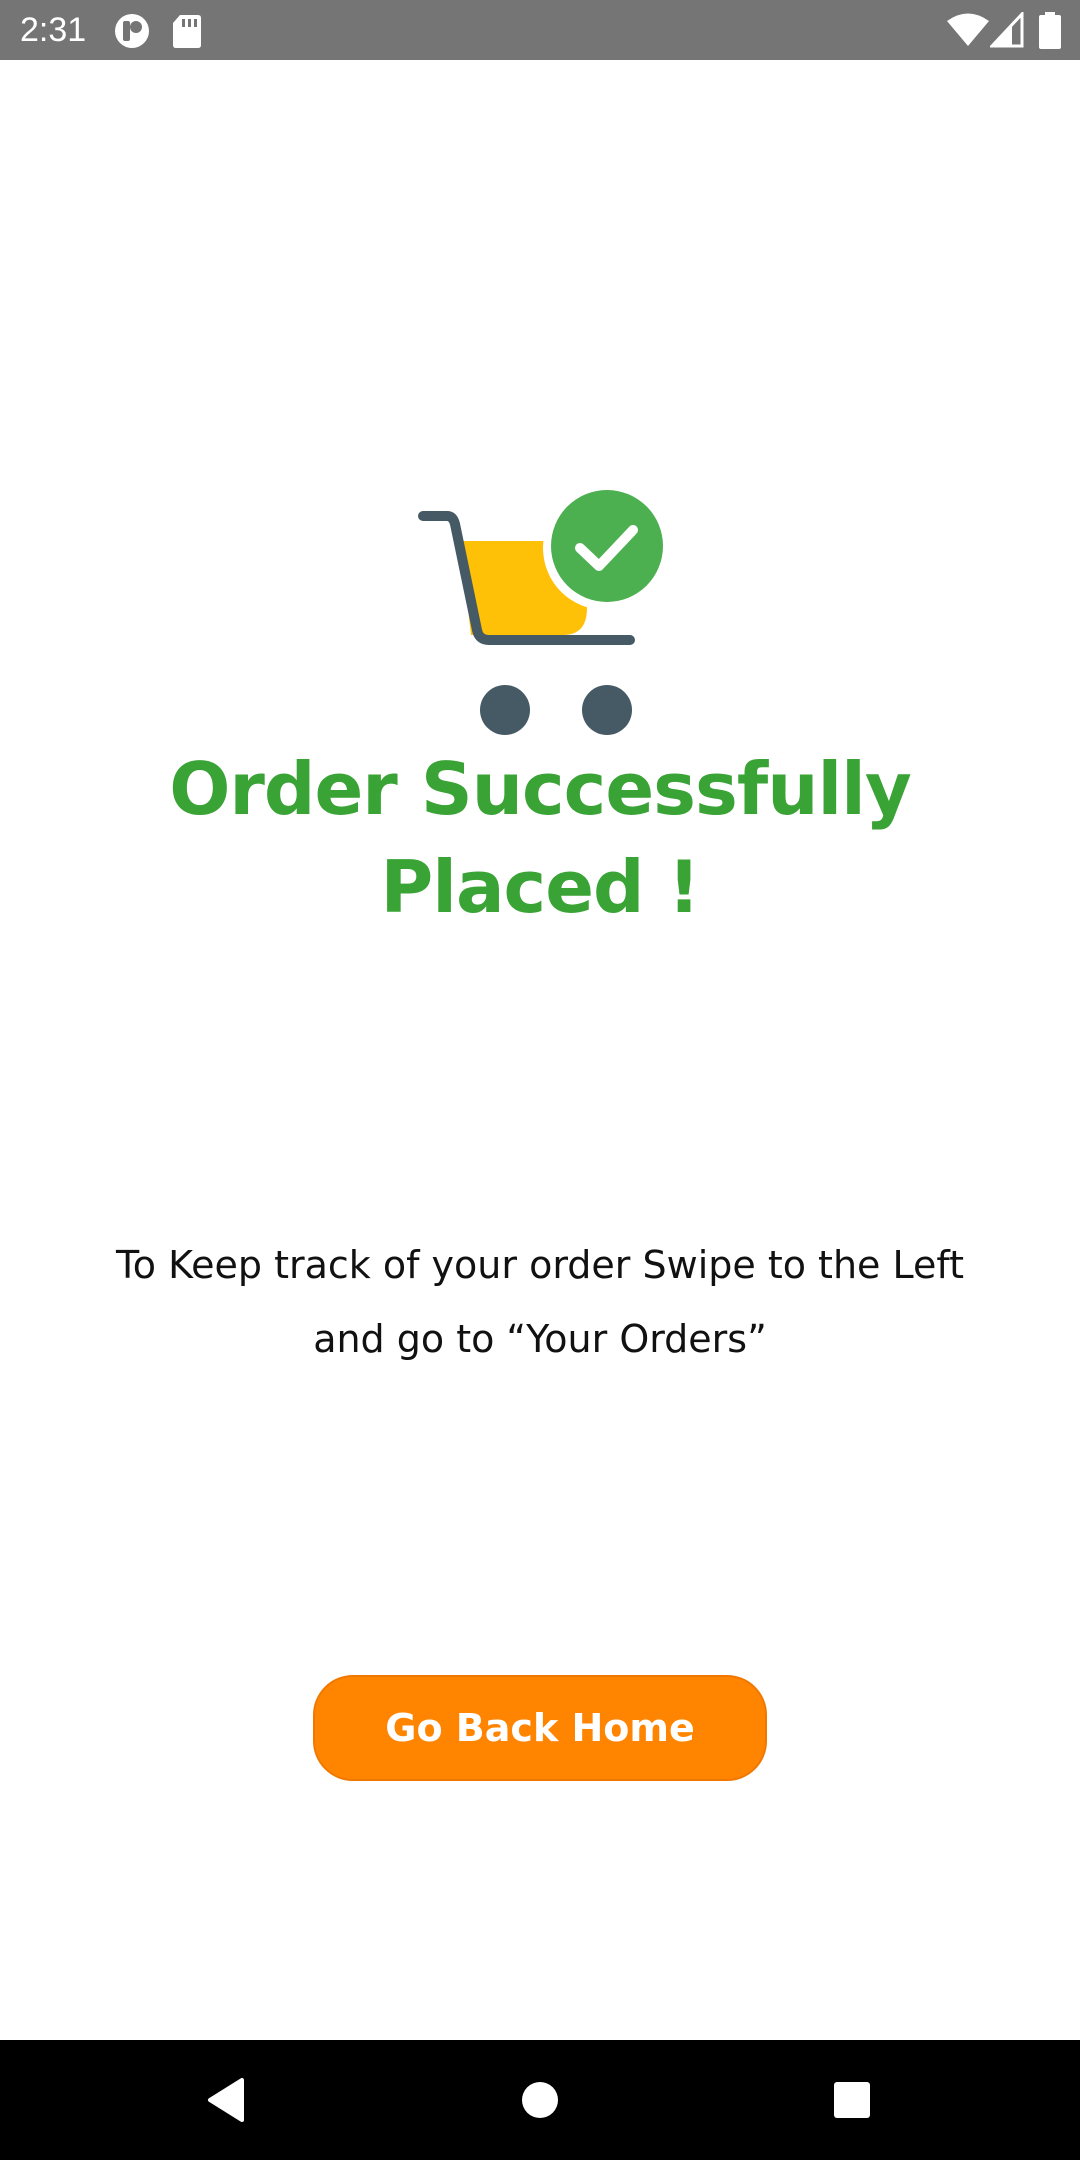 This screenshot has height=2160, width=1080. What do you see at coordinates (540, 30) in the screenshot?
I see `status-bar: 2:31` at bounding box center [540, 30].